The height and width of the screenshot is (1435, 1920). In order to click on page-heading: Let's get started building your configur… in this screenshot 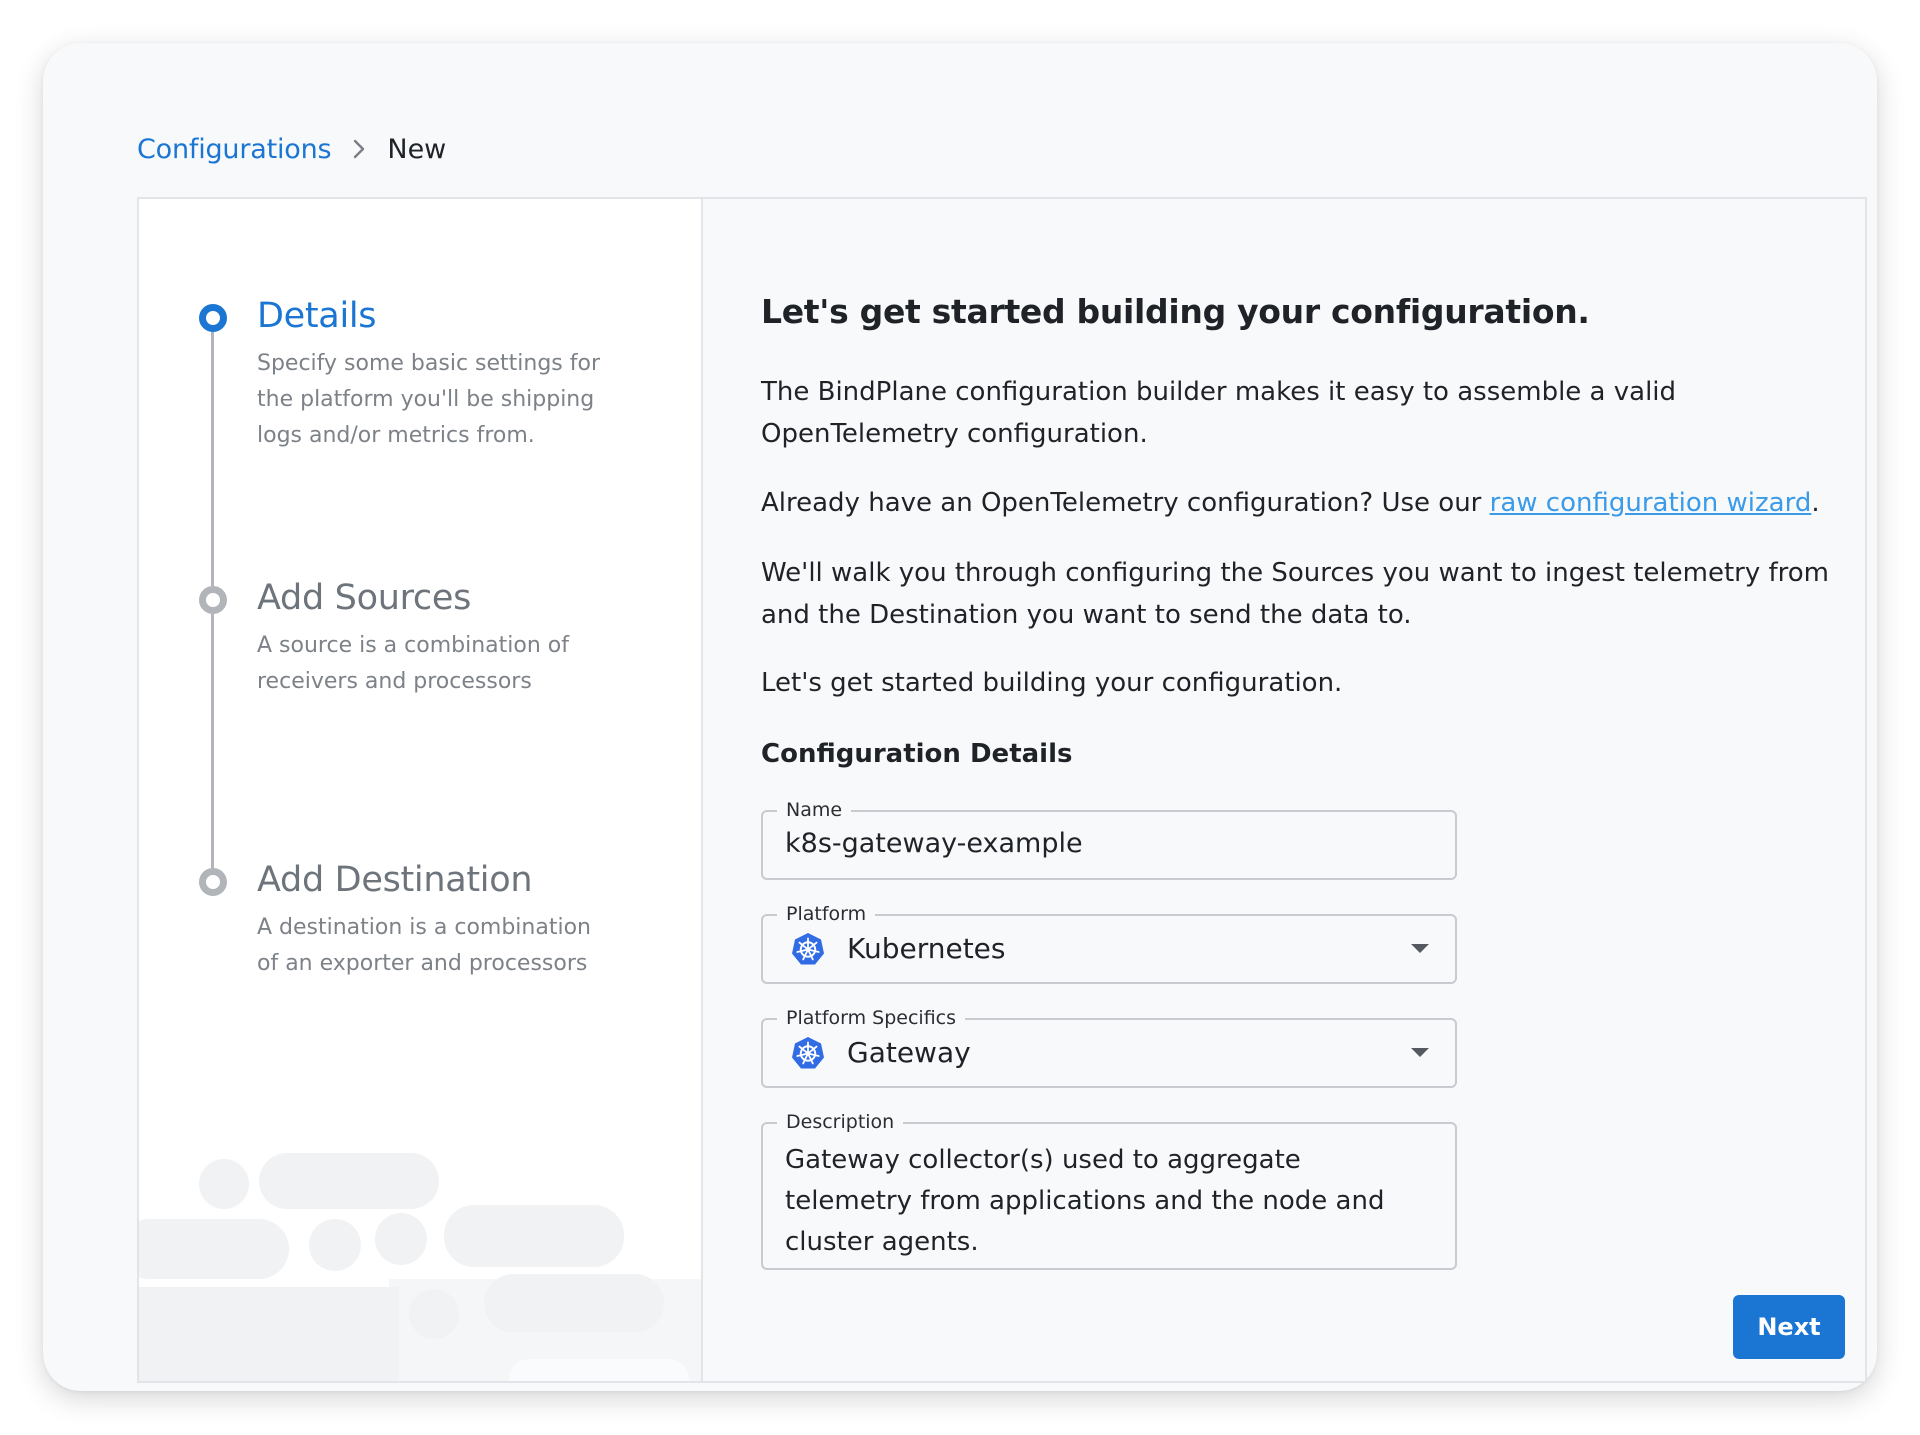, I will do `click(1175, 311)`.